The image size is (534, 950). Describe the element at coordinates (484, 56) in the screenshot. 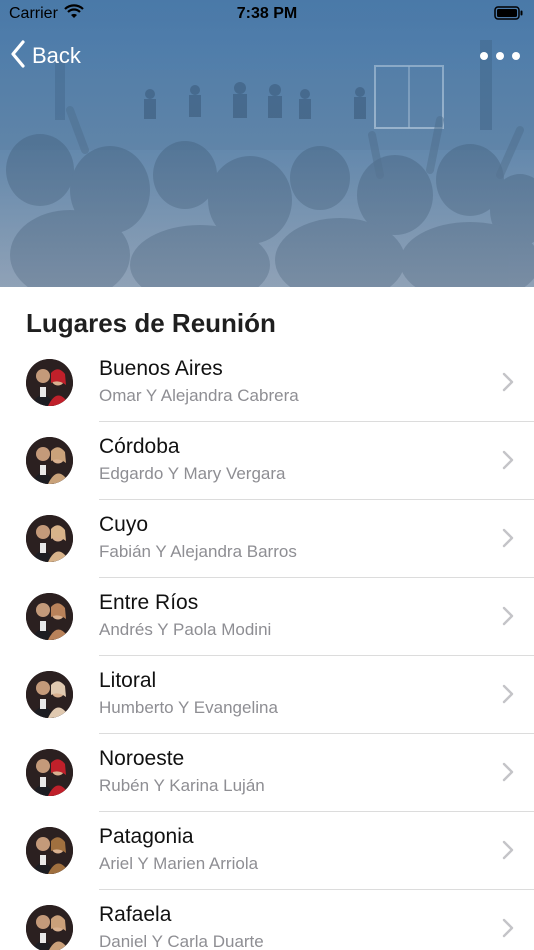

I see `more-dots-icon` at that location.